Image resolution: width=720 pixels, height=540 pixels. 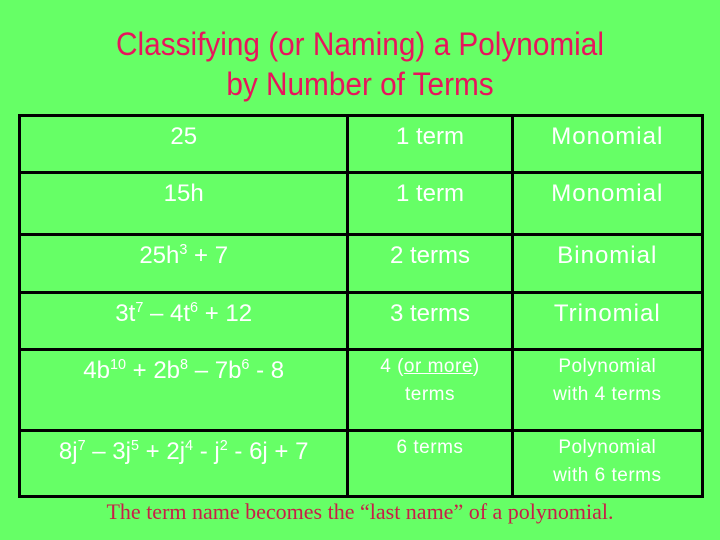 What do you see at coordinates (108, 451) in the screenshot?
I see `expression-term: – 3j` at bounding box center [108, 451].